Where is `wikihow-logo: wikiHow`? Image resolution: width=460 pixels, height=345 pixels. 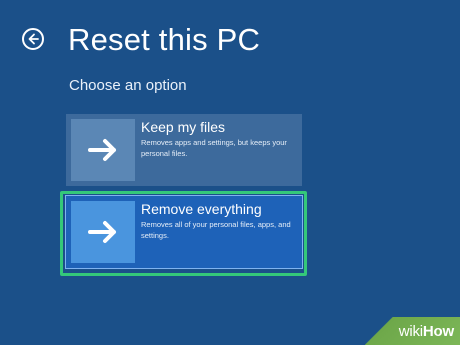 wikihow-logo: wikiHow is located at coordinates (426, 331).